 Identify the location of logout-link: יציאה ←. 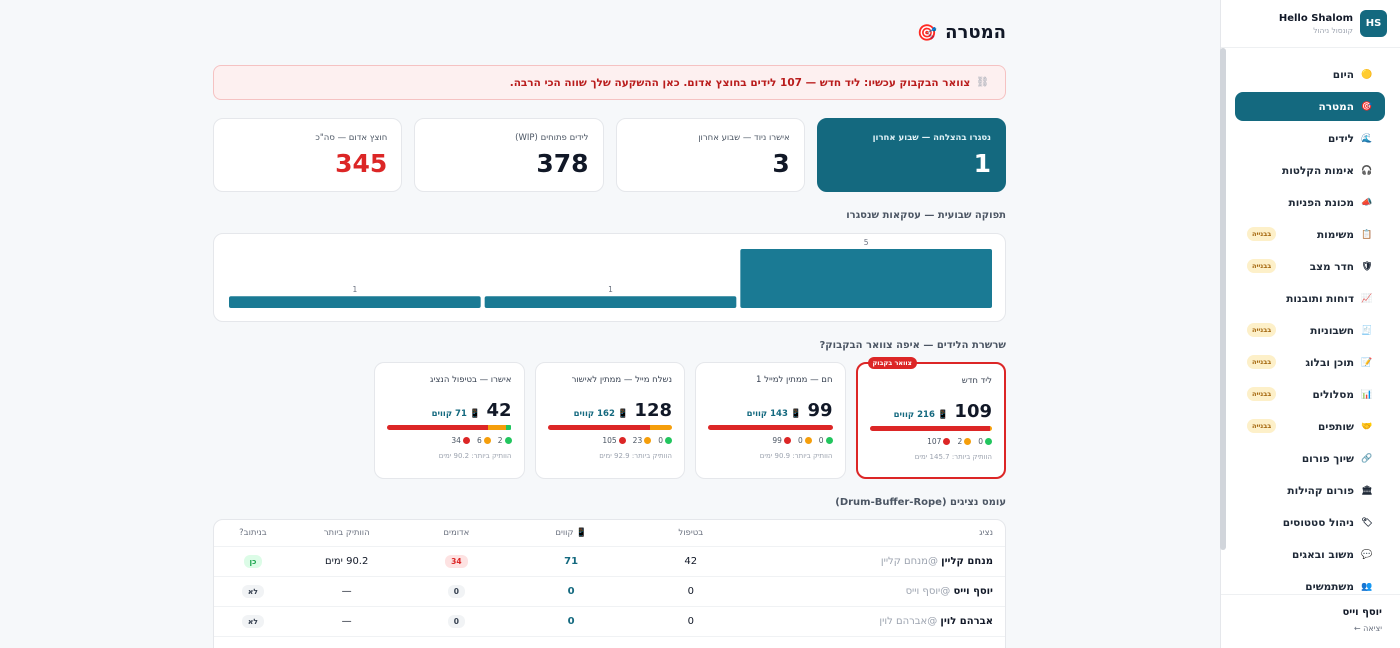
(1301, 628).